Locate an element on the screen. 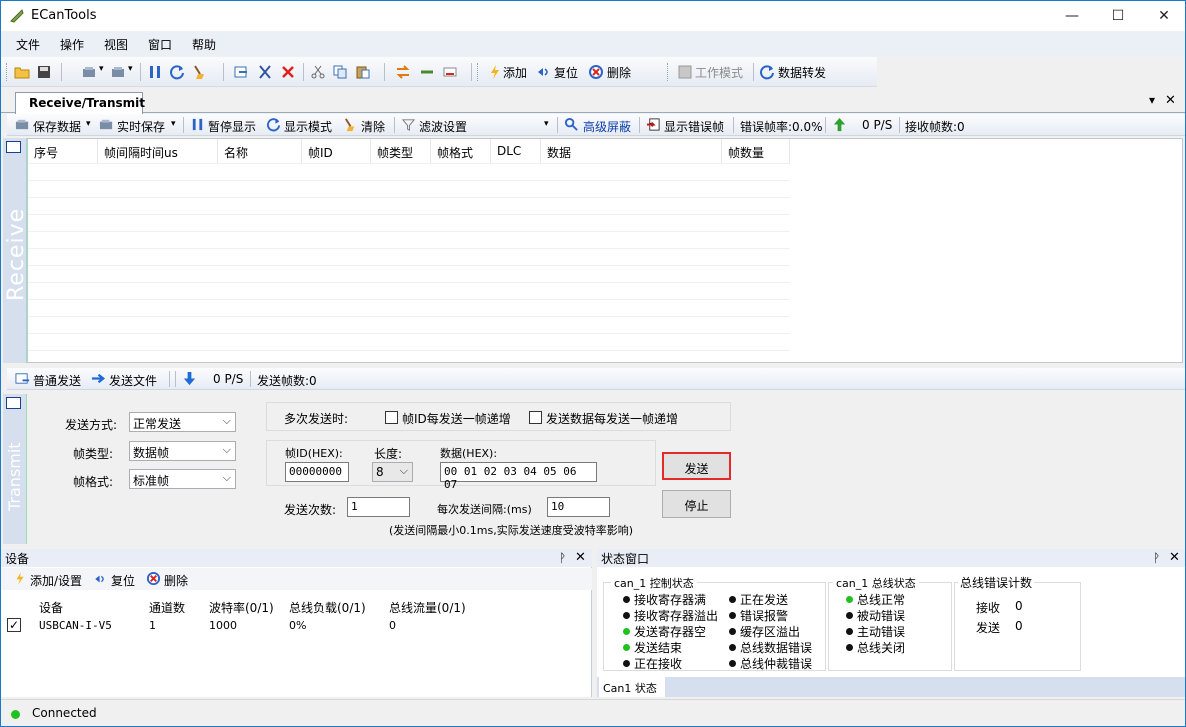 This screenshot has height=727, width=1186. copy-icon is located at coordinates (340, 72).